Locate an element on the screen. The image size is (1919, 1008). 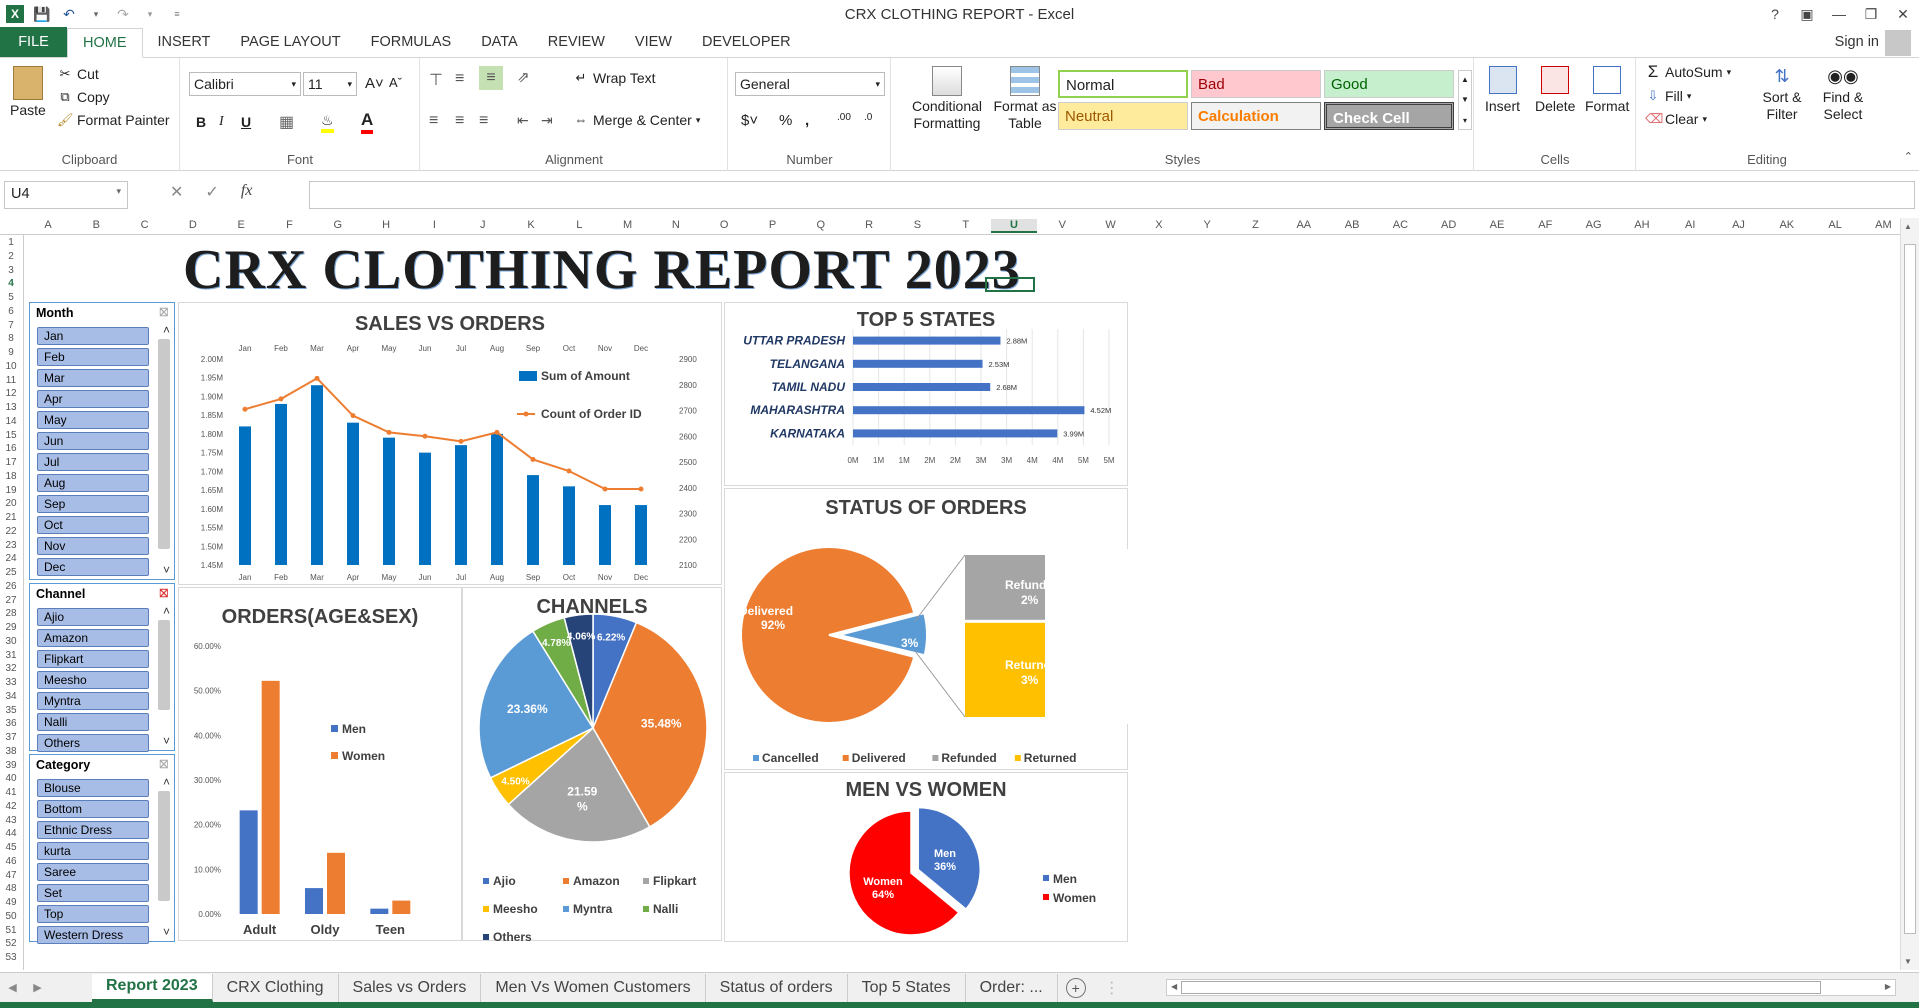
sheet-tab-report-2023: Report 2023 is located at coordinates (152, 987).